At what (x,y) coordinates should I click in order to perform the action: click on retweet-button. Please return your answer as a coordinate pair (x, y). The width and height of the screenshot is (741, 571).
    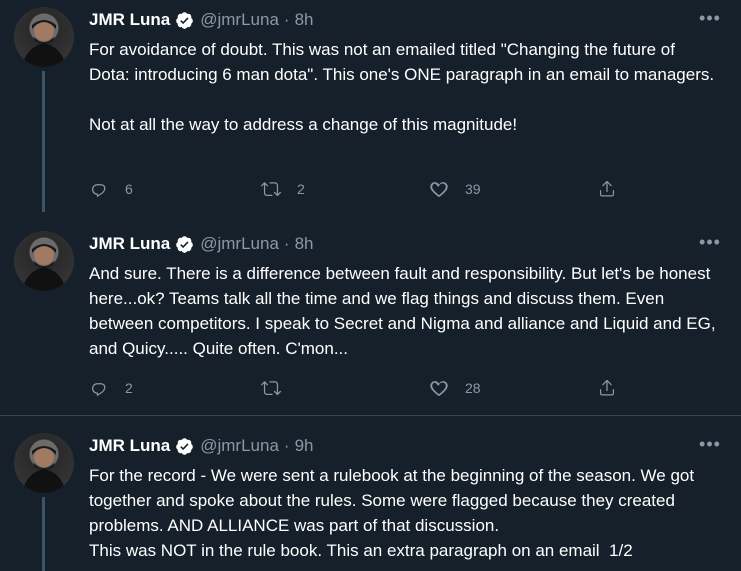
    Looking at the image, I should click on (271, 388).